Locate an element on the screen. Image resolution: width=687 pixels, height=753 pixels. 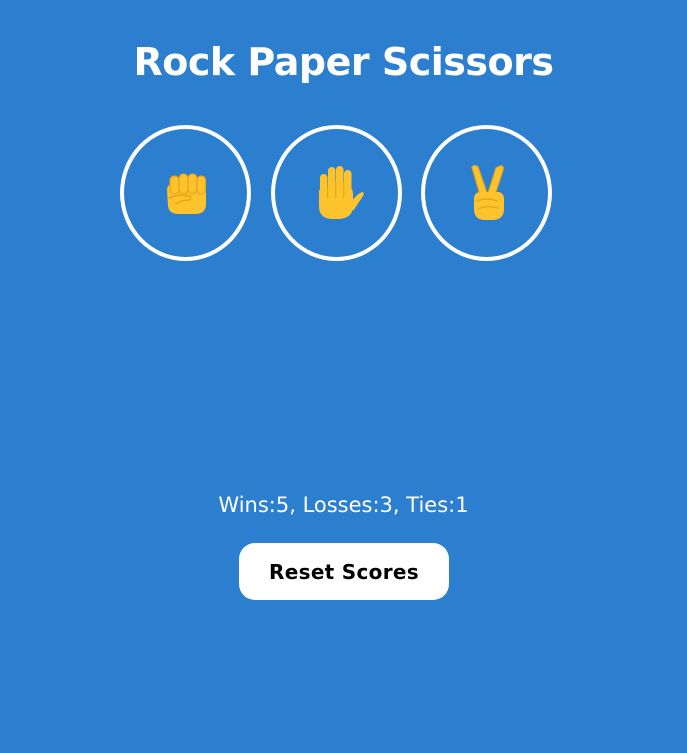
reset-scores-button: Reset Scores is located at coordinates (344, 571).